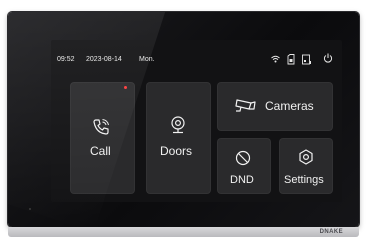 Image resolution: width=367 pixels, height=240 pixels. Describe the element at coordinates (178, 138) in the screenshot. I see `doors-tile: Doors` at that location.